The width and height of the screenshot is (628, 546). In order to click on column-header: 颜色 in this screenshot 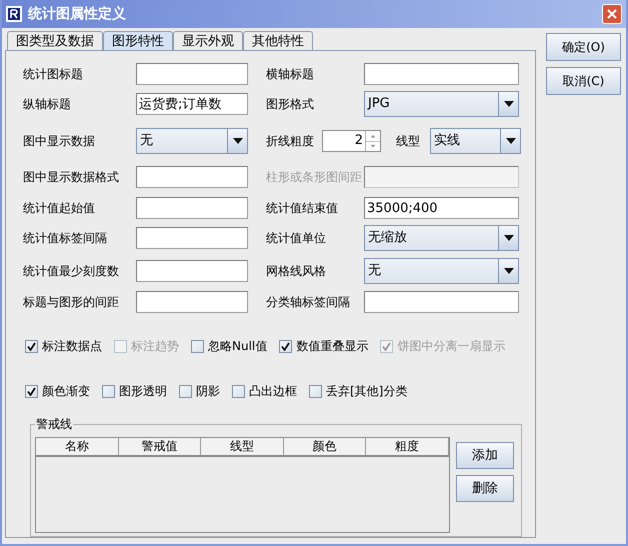, I will do `click(325, 446)`.